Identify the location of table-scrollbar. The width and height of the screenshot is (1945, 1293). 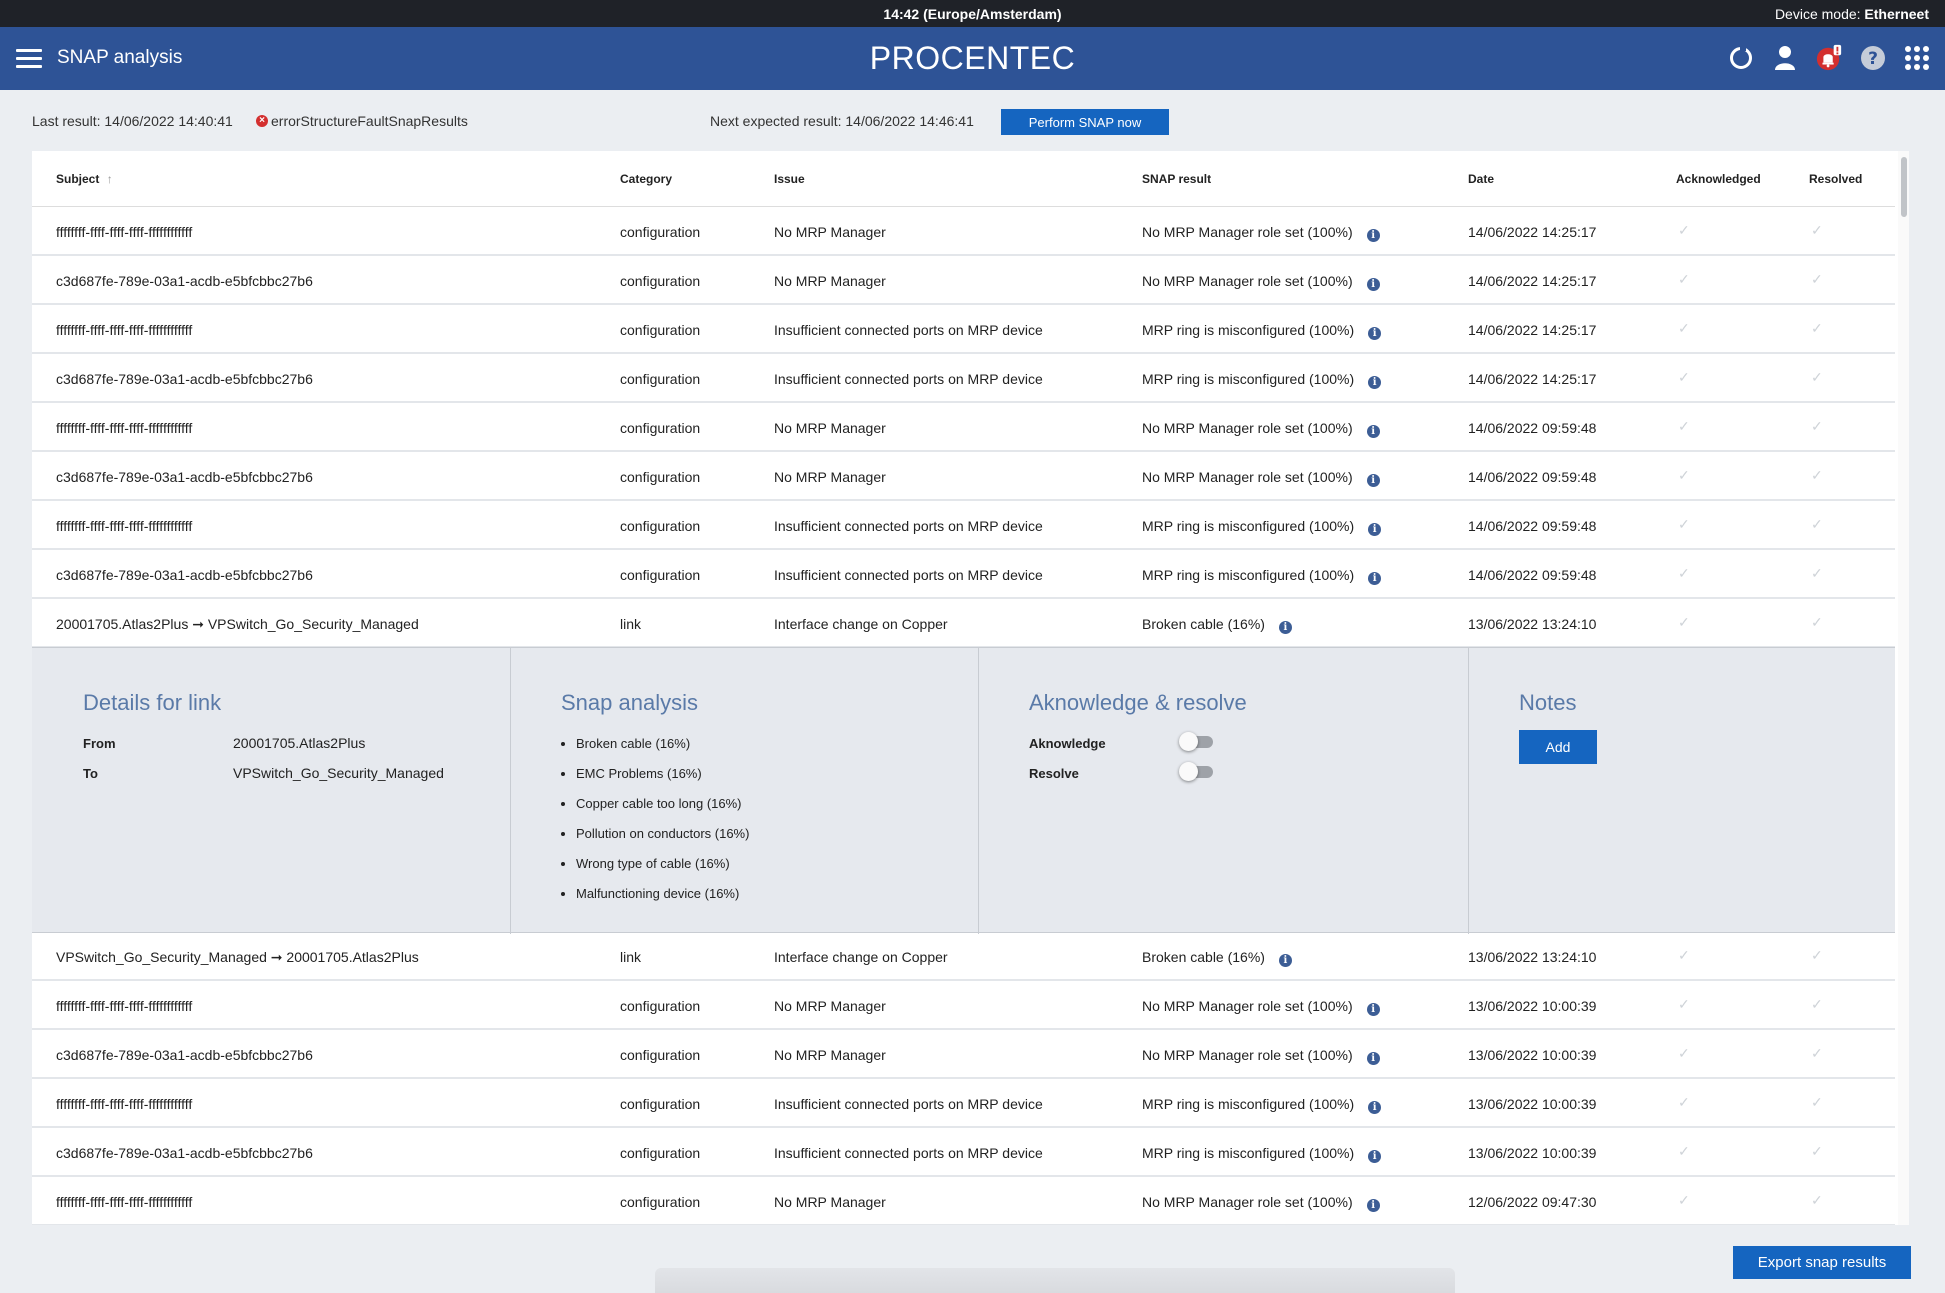
(1903, 688).